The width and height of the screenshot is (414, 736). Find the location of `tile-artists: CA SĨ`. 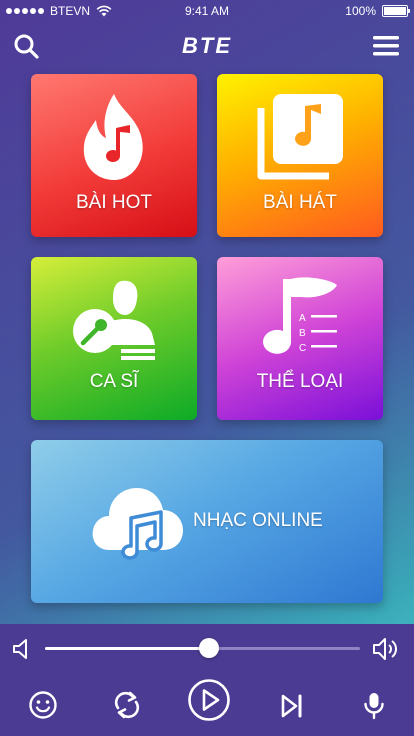

tile-artists: CA SĨ is located at coordinates (114, 338).